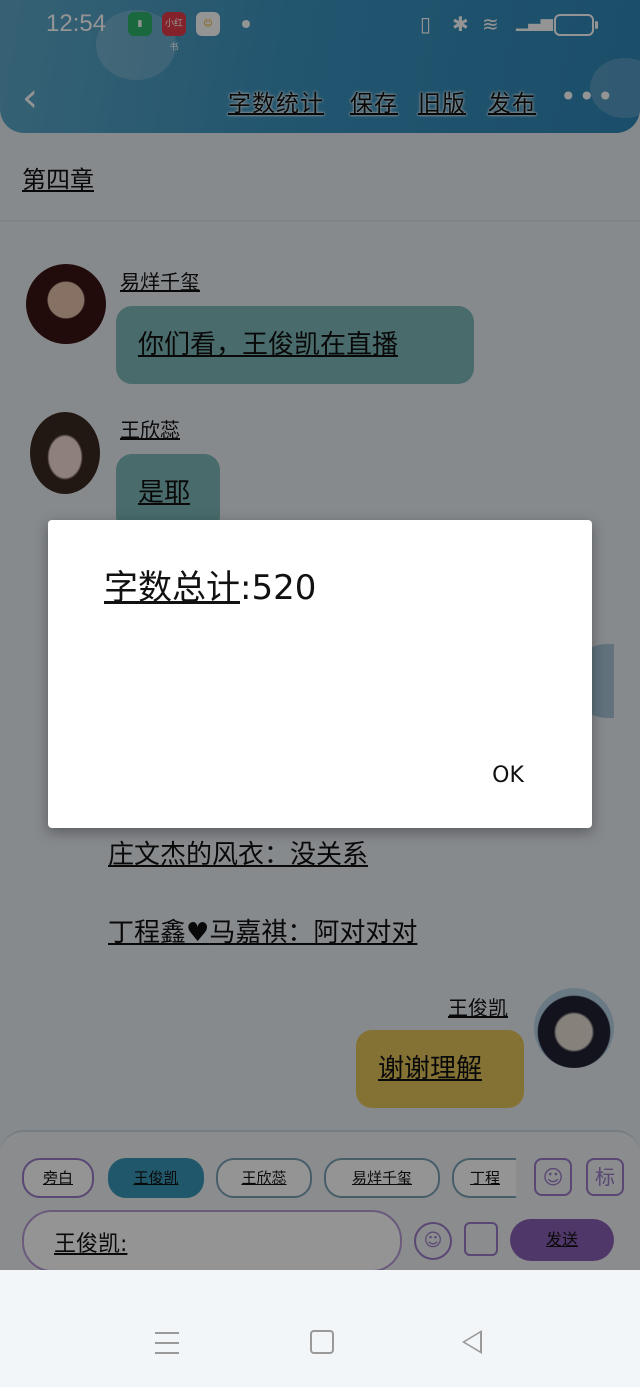  Describe the element at coordinates (278, 588) in the screenshot. I see `dialog-value: :520` at that location.